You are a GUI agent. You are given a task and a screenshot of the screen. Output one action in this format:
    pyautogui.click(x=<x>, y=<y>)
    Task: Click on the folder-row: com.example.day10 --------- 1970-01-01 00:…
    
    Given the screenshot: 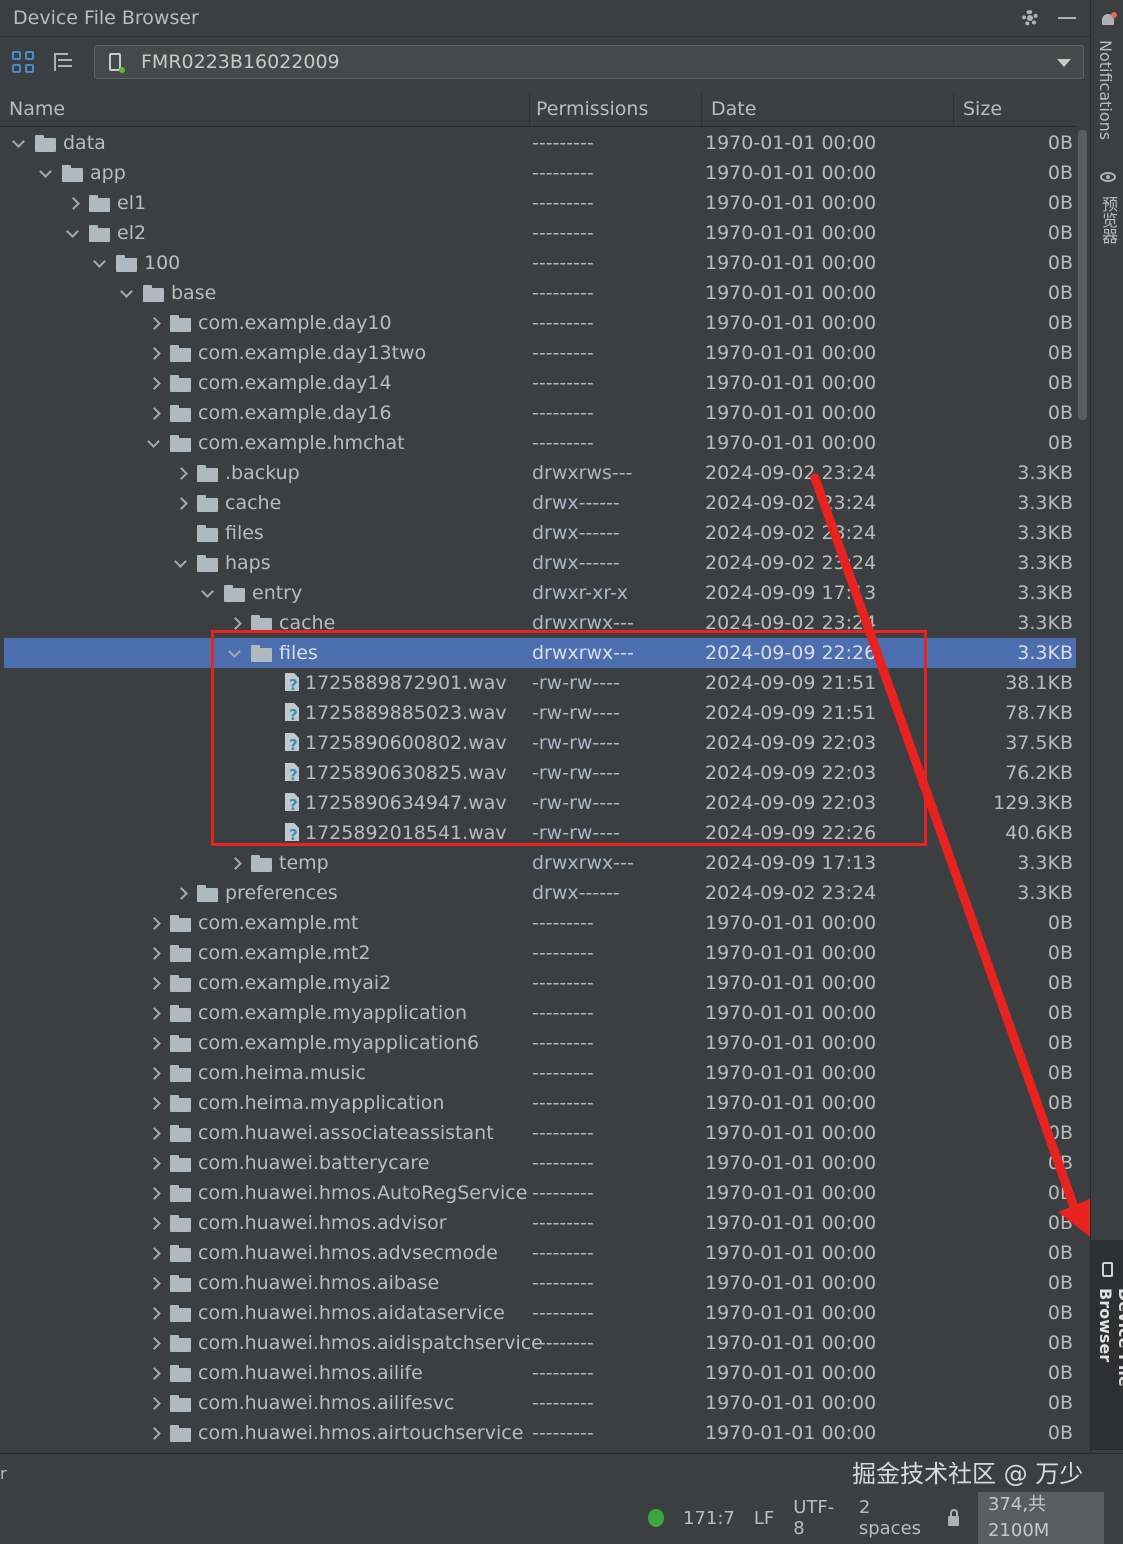 What is the action you would take?
    pyautogui.click(x=540, y=323)
    